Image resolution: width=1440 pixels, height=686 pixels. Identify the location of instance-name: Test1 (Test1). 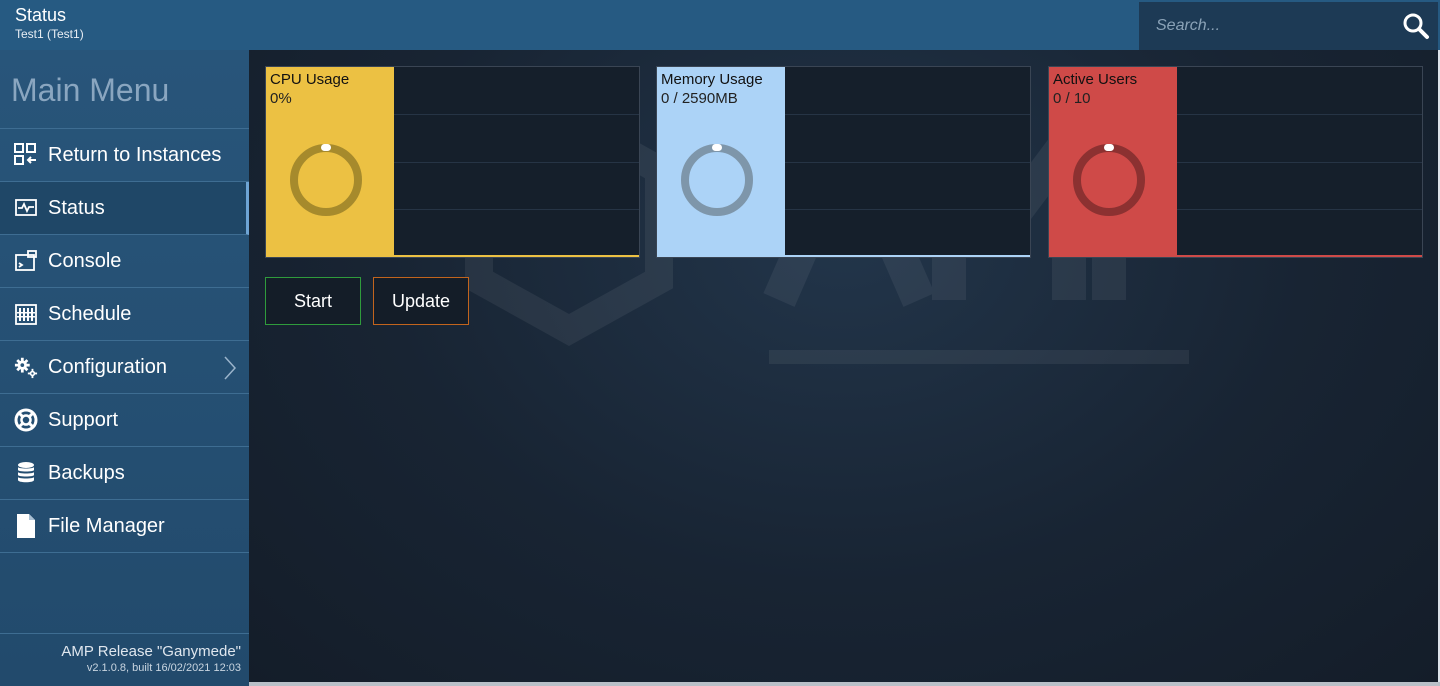
(49, 34).